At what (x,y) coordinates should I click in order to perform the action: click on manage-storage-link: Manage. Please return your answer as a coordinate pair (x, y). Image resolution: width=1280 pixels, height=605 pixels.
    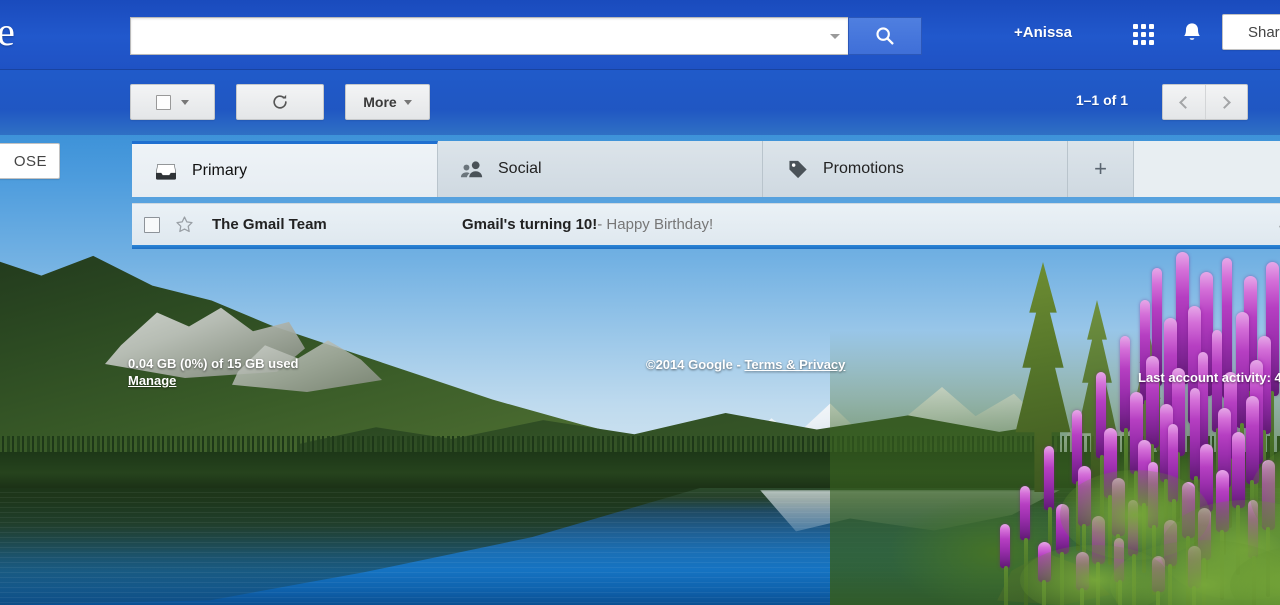
    Looking at the image, I should click on (213, 380).